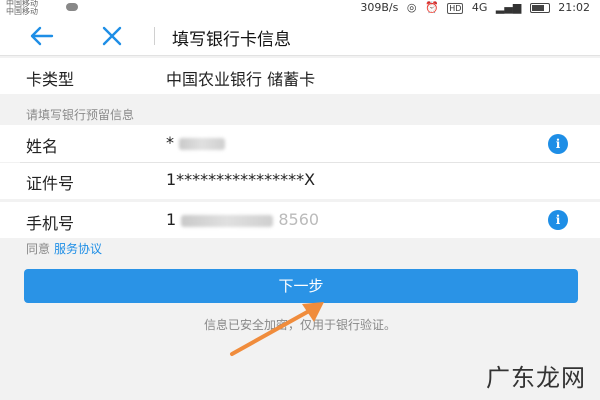 The height and width of the screenshot is (400, 600). I want to click on nav-header: 填写银行卡信息, so click(300, 36).